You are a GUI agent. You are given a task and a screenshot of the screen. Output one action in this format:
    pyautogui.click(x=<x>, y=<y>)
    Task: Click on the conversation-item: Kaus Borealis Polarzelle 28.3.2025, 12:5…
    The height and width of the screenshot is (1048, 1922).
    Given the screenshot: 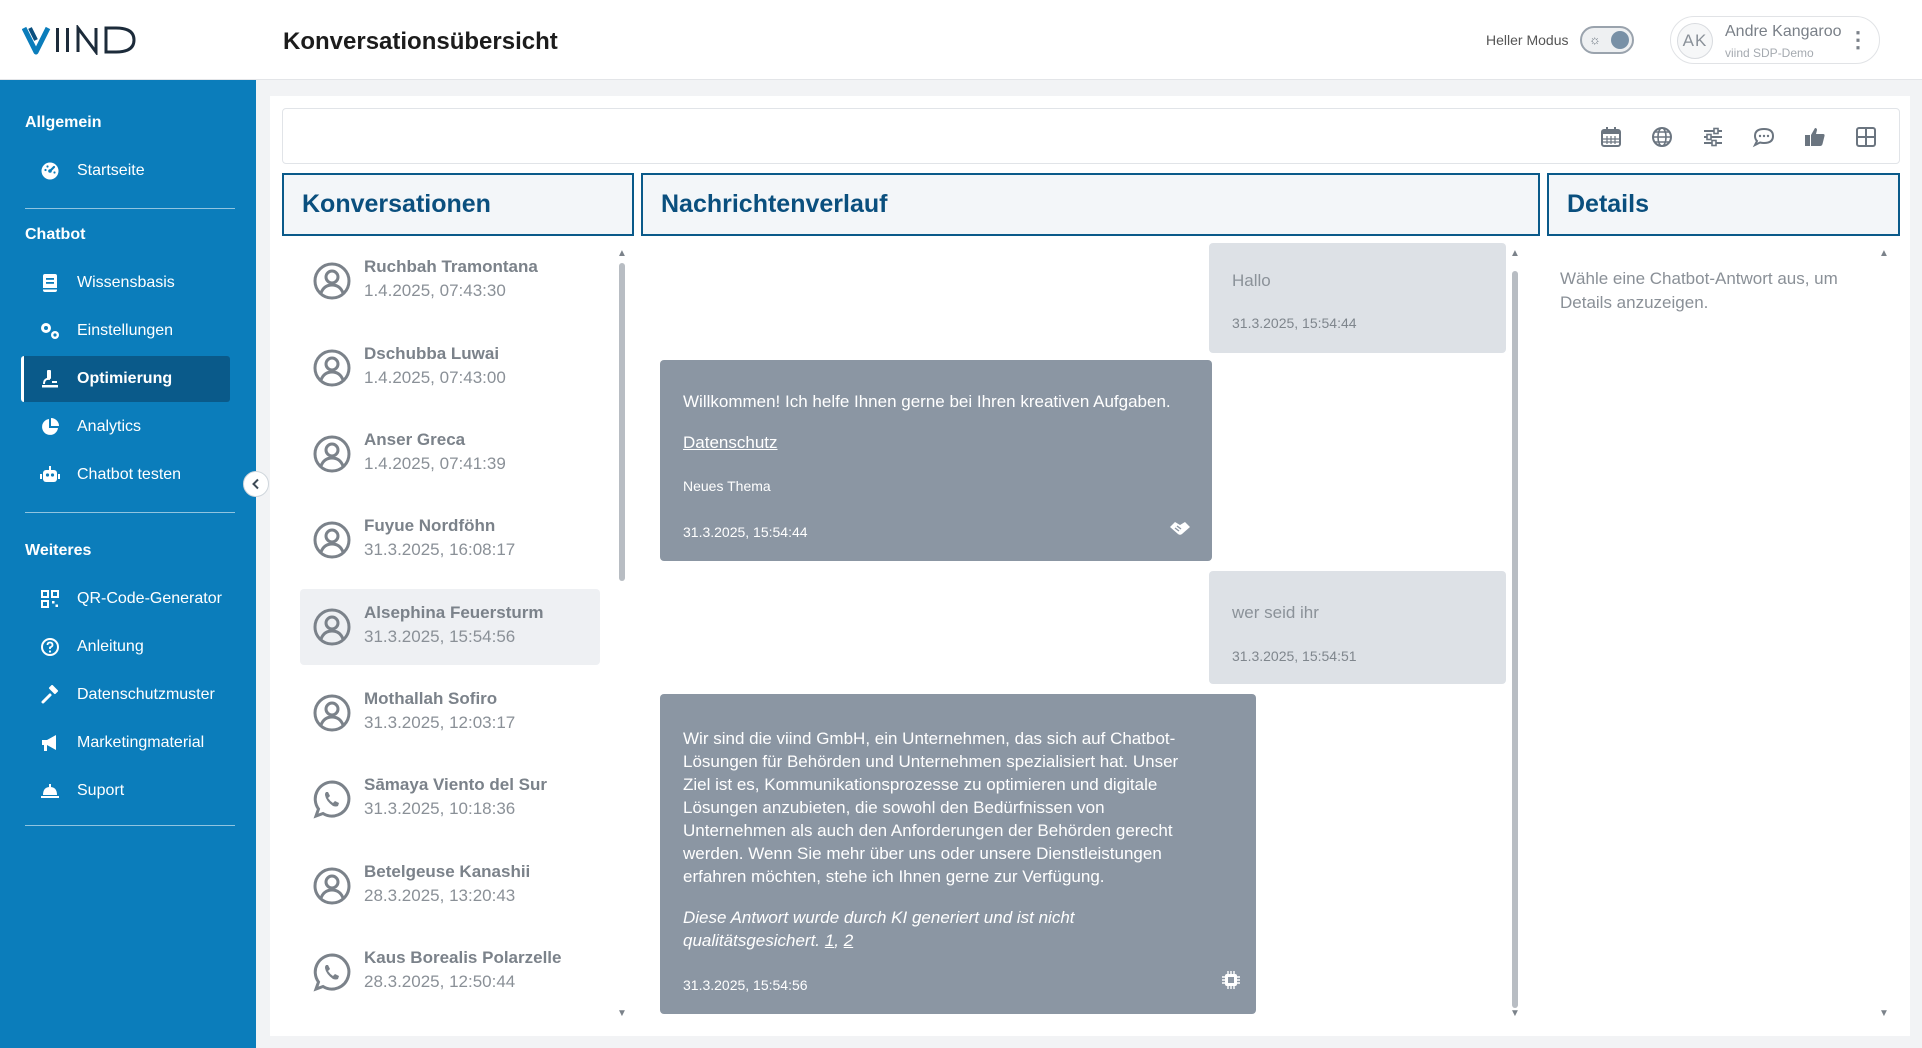 What is the action you would take?
    pyautogui.click(x=450, y=972)
    